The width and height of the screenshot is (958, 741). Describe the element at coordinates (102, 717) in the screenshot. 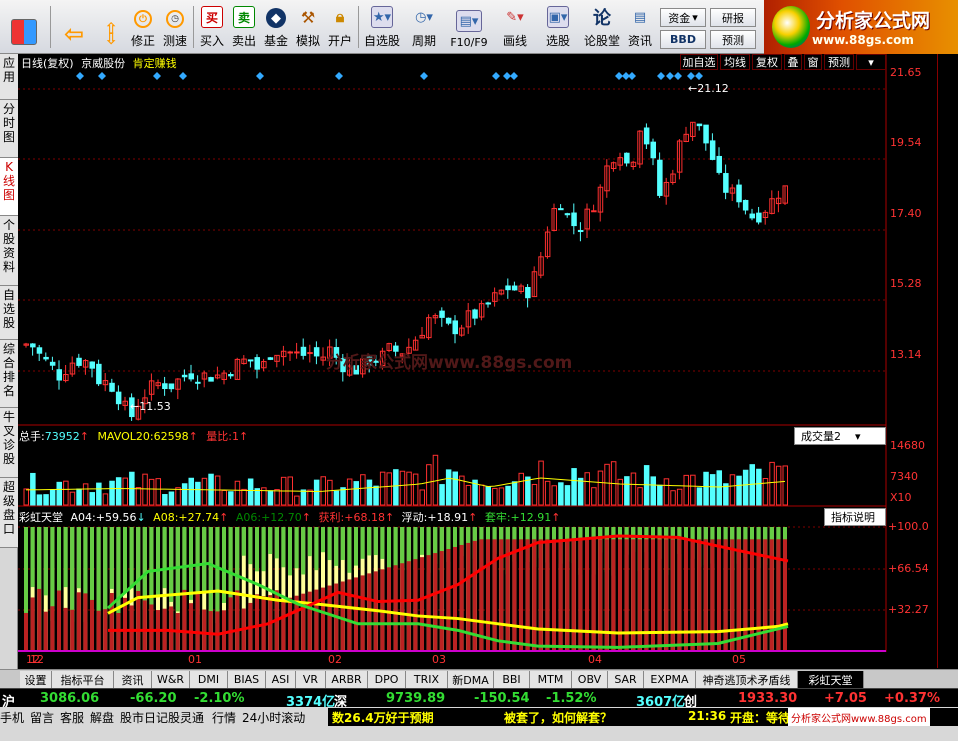

I see `status-link: 解盘` at that location.